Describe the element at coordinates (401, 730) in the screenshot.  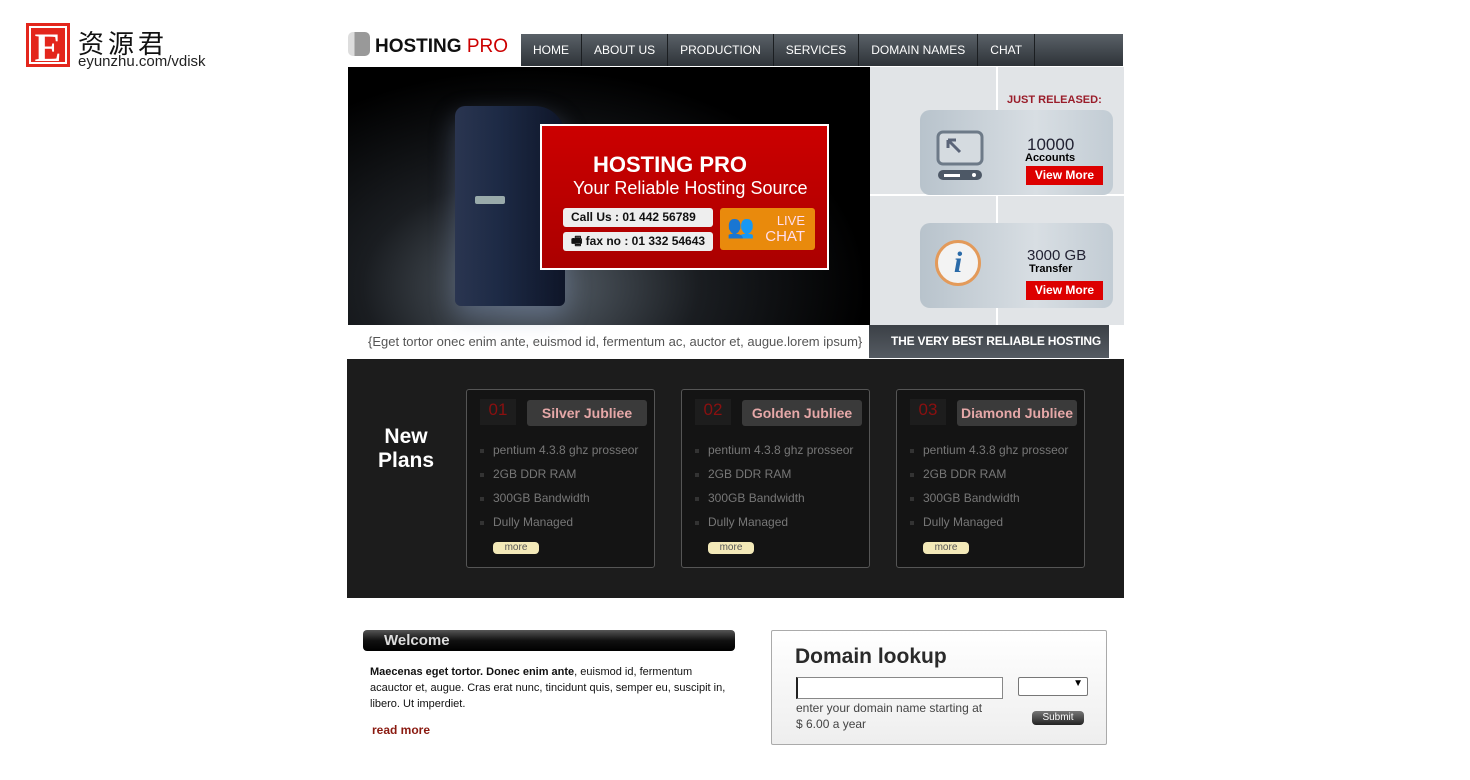
I see `read-more-link: read more` at that location.